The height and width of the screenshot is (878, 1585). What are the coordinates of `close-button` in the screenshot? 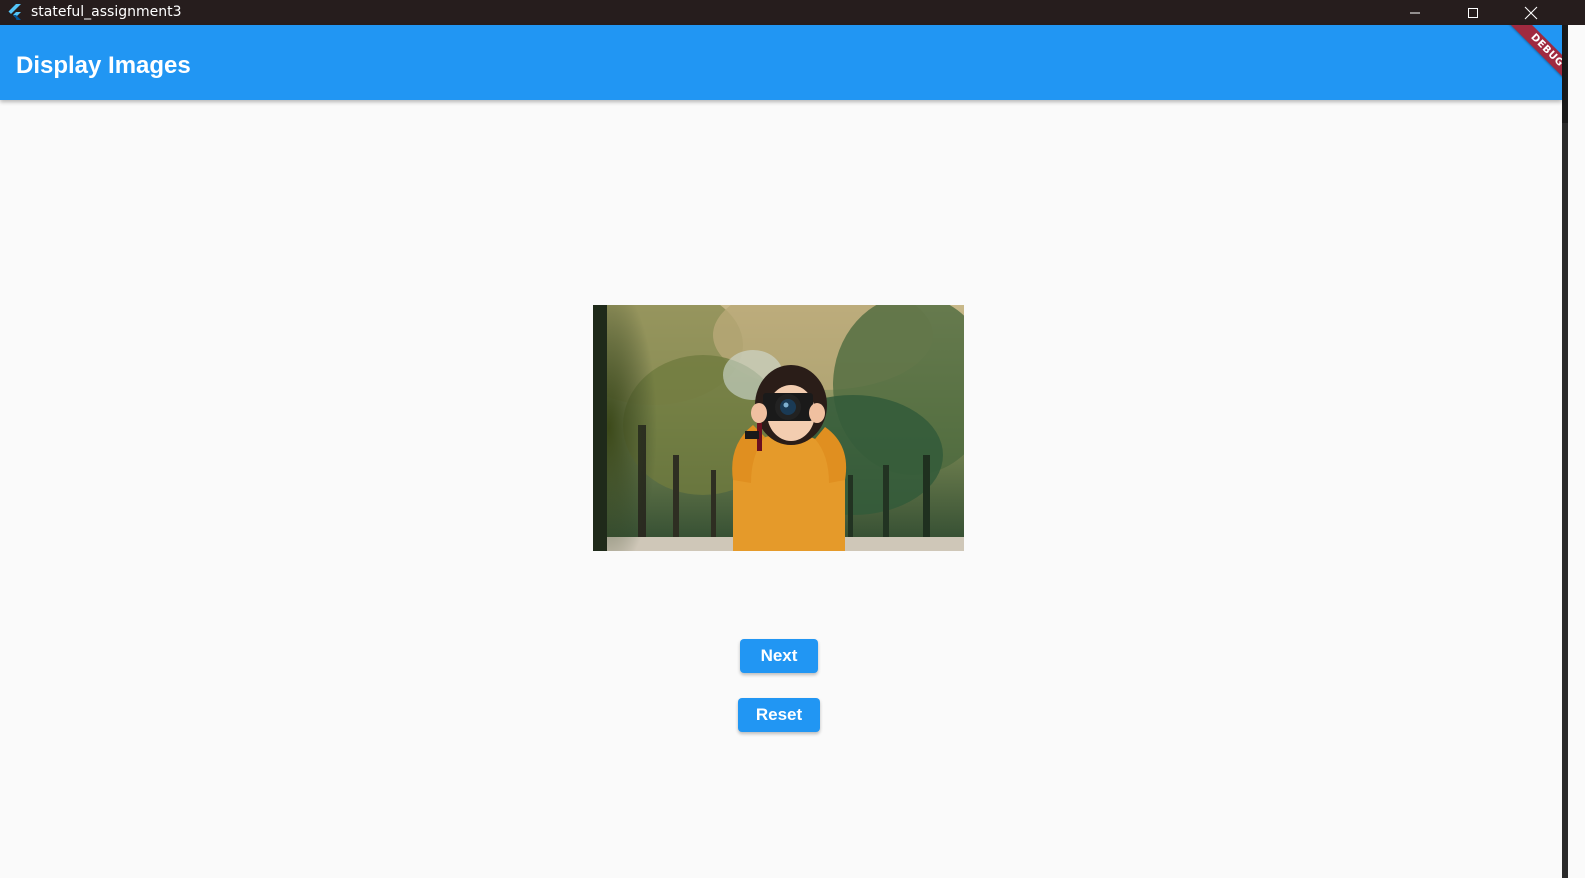 It's located at (1531, 12).